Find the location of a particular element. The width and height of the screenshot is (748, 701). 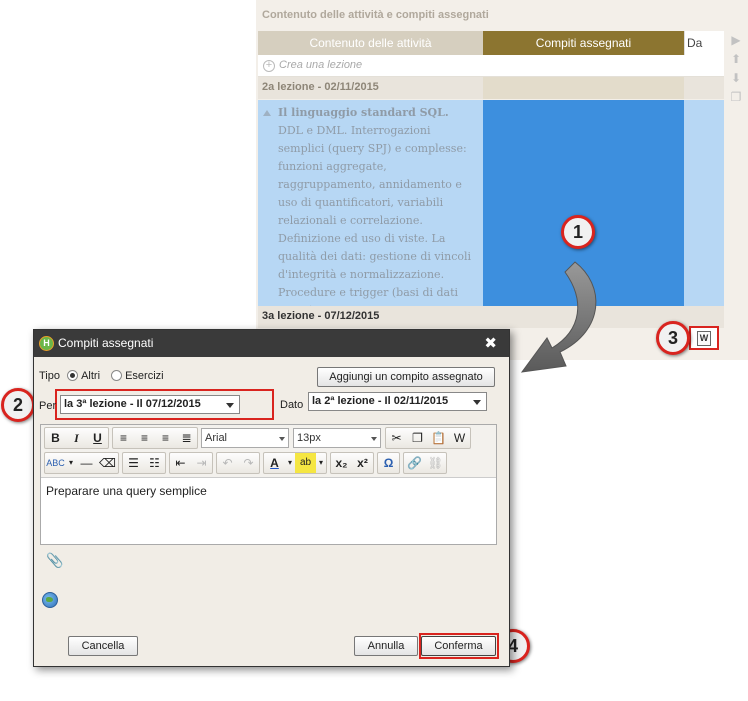

font-size-select: 13px is located at coordinates (337, 438).